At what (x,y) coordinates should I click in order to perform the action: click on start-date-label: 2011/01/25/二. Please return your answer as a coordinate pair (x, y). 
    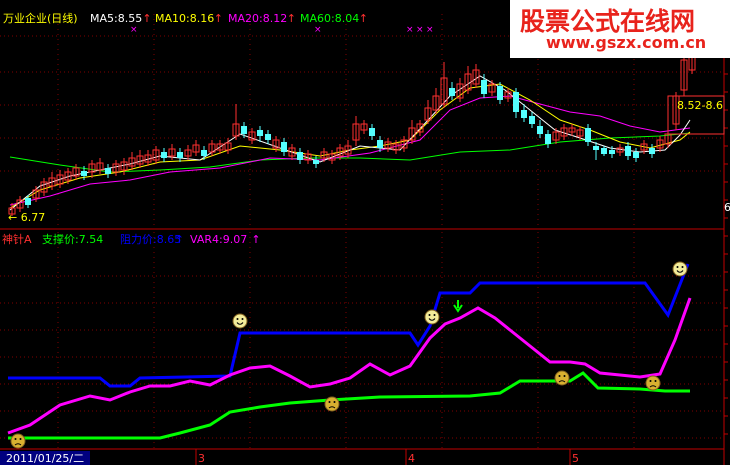
    Looking at the image, I should click on (45, 458).